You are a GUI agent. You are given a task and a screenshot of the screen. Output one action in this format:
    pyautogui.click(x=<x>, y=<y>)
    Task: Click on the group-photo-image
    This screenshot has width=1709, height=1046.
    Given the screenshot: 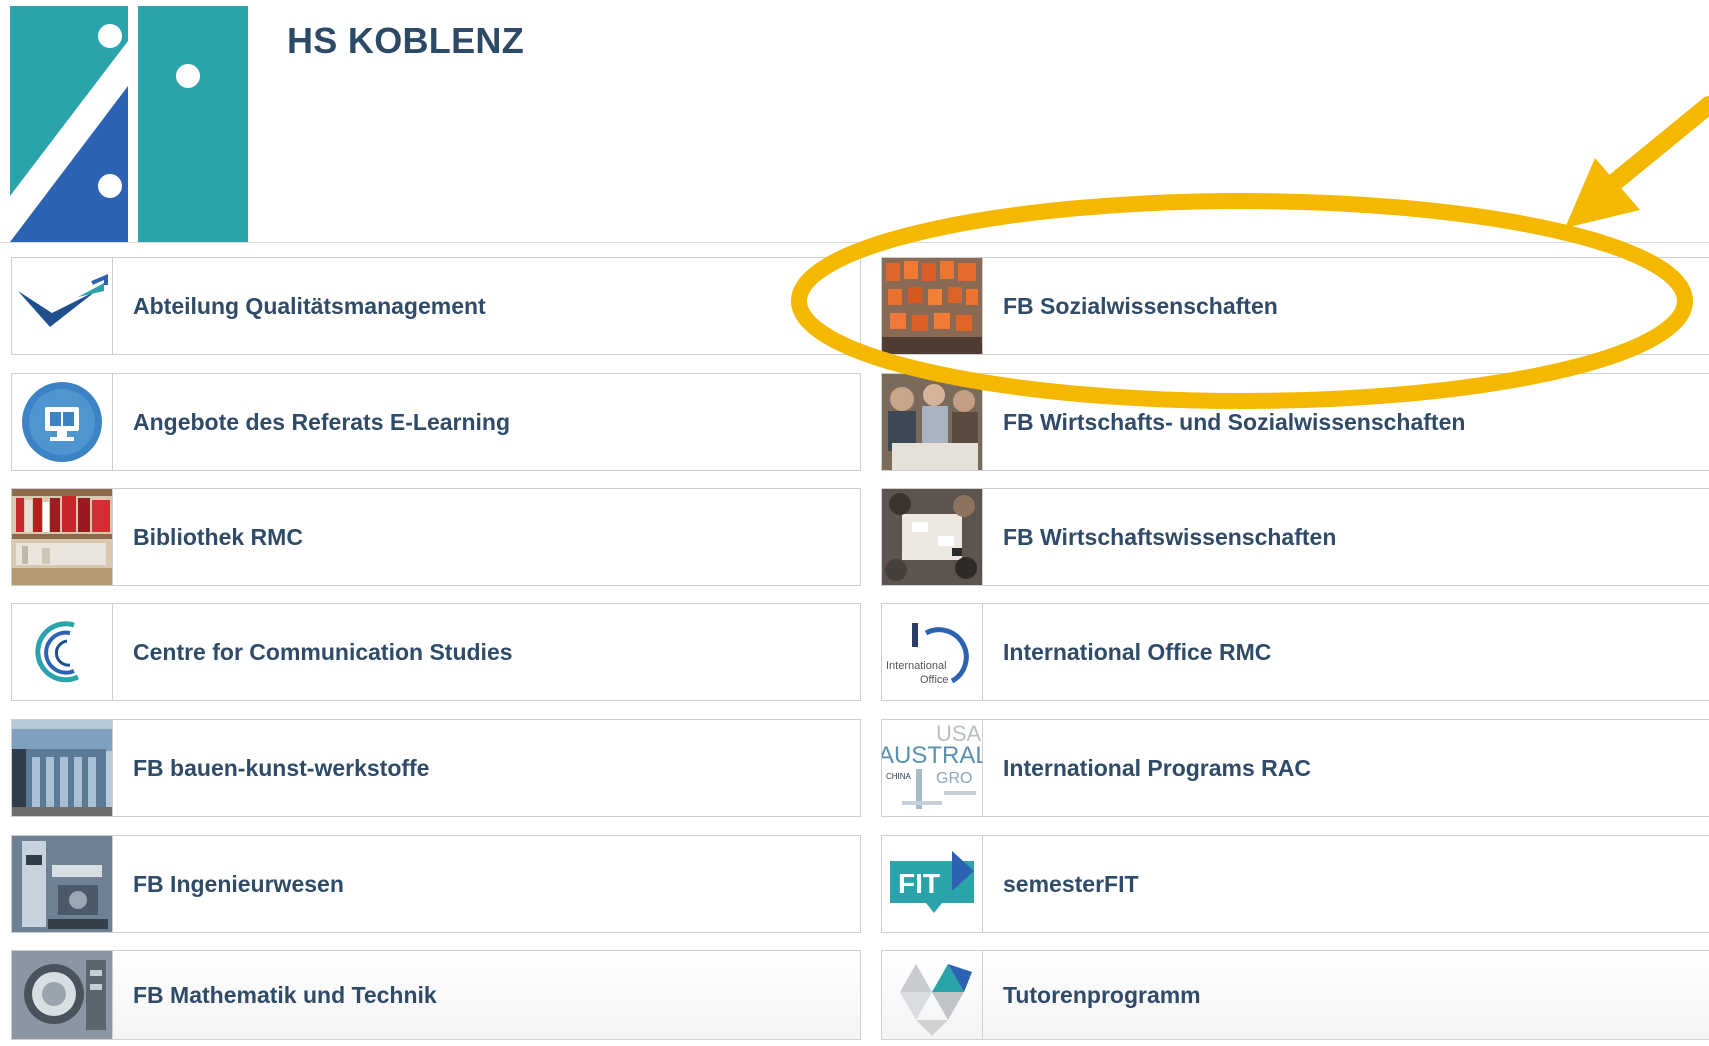 What is the action you would take?
    pyautogui.click(x=932, y=306)
    